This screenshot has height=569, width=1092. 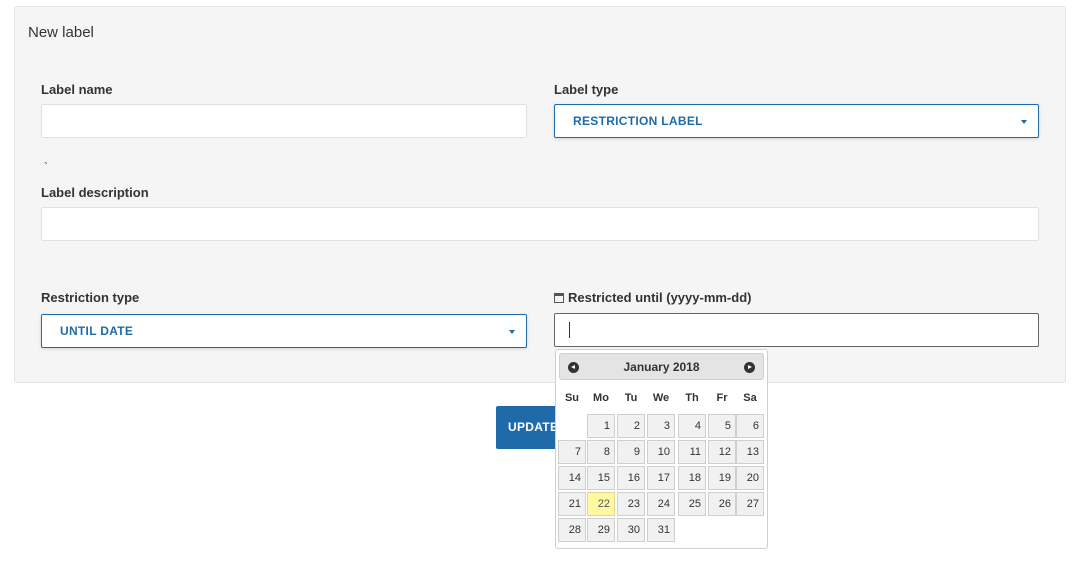 I want to click on next-month-icon, so click(x=749, y=367).